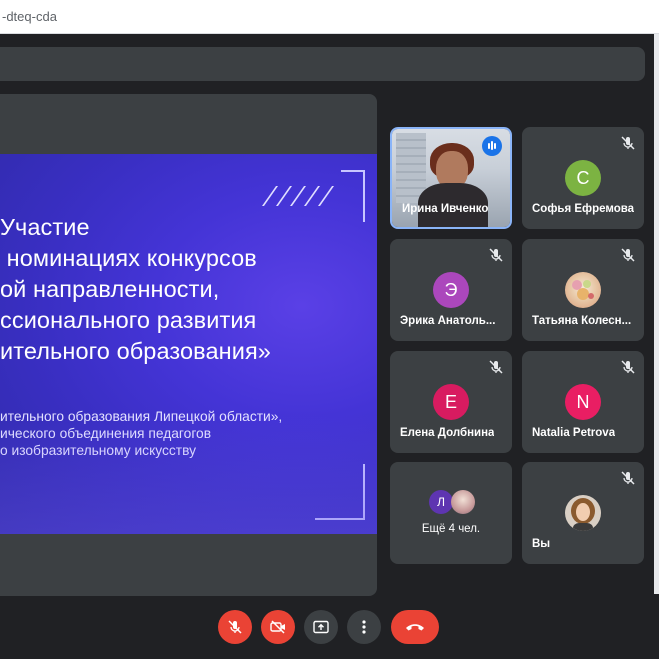 The height and width of the screenshot is (659, 659). I want to click on participant-tile: Е Елена Долбнина, so click(451, 402).